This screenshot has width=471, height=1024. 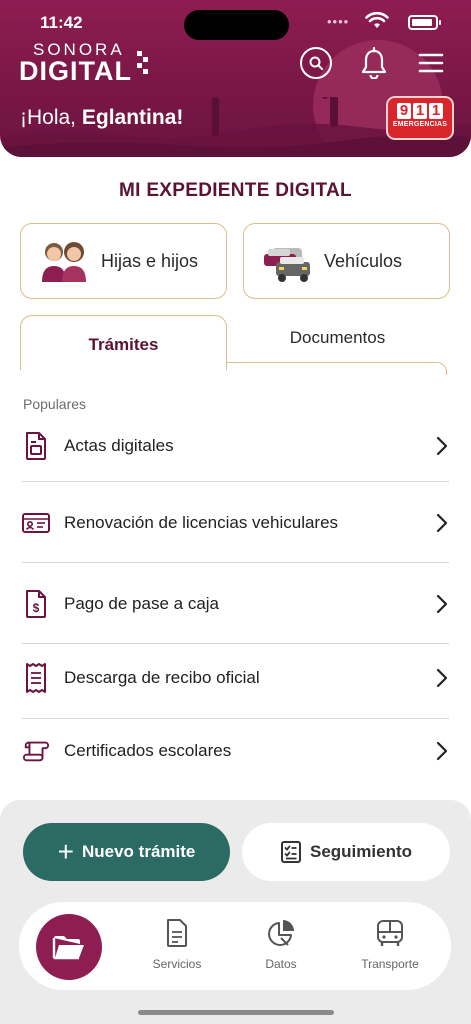 What do you see at coordinates (424, 22) in the screenshot?
I see `battery-icon` at bounding box center [424, 22].